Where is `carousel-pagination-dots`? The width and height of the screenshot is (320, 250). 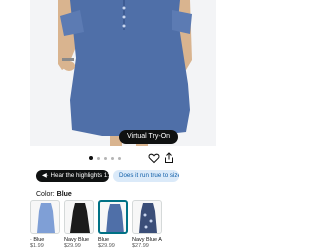 carousel-pagination-dots is located at coordinates (109, 158).